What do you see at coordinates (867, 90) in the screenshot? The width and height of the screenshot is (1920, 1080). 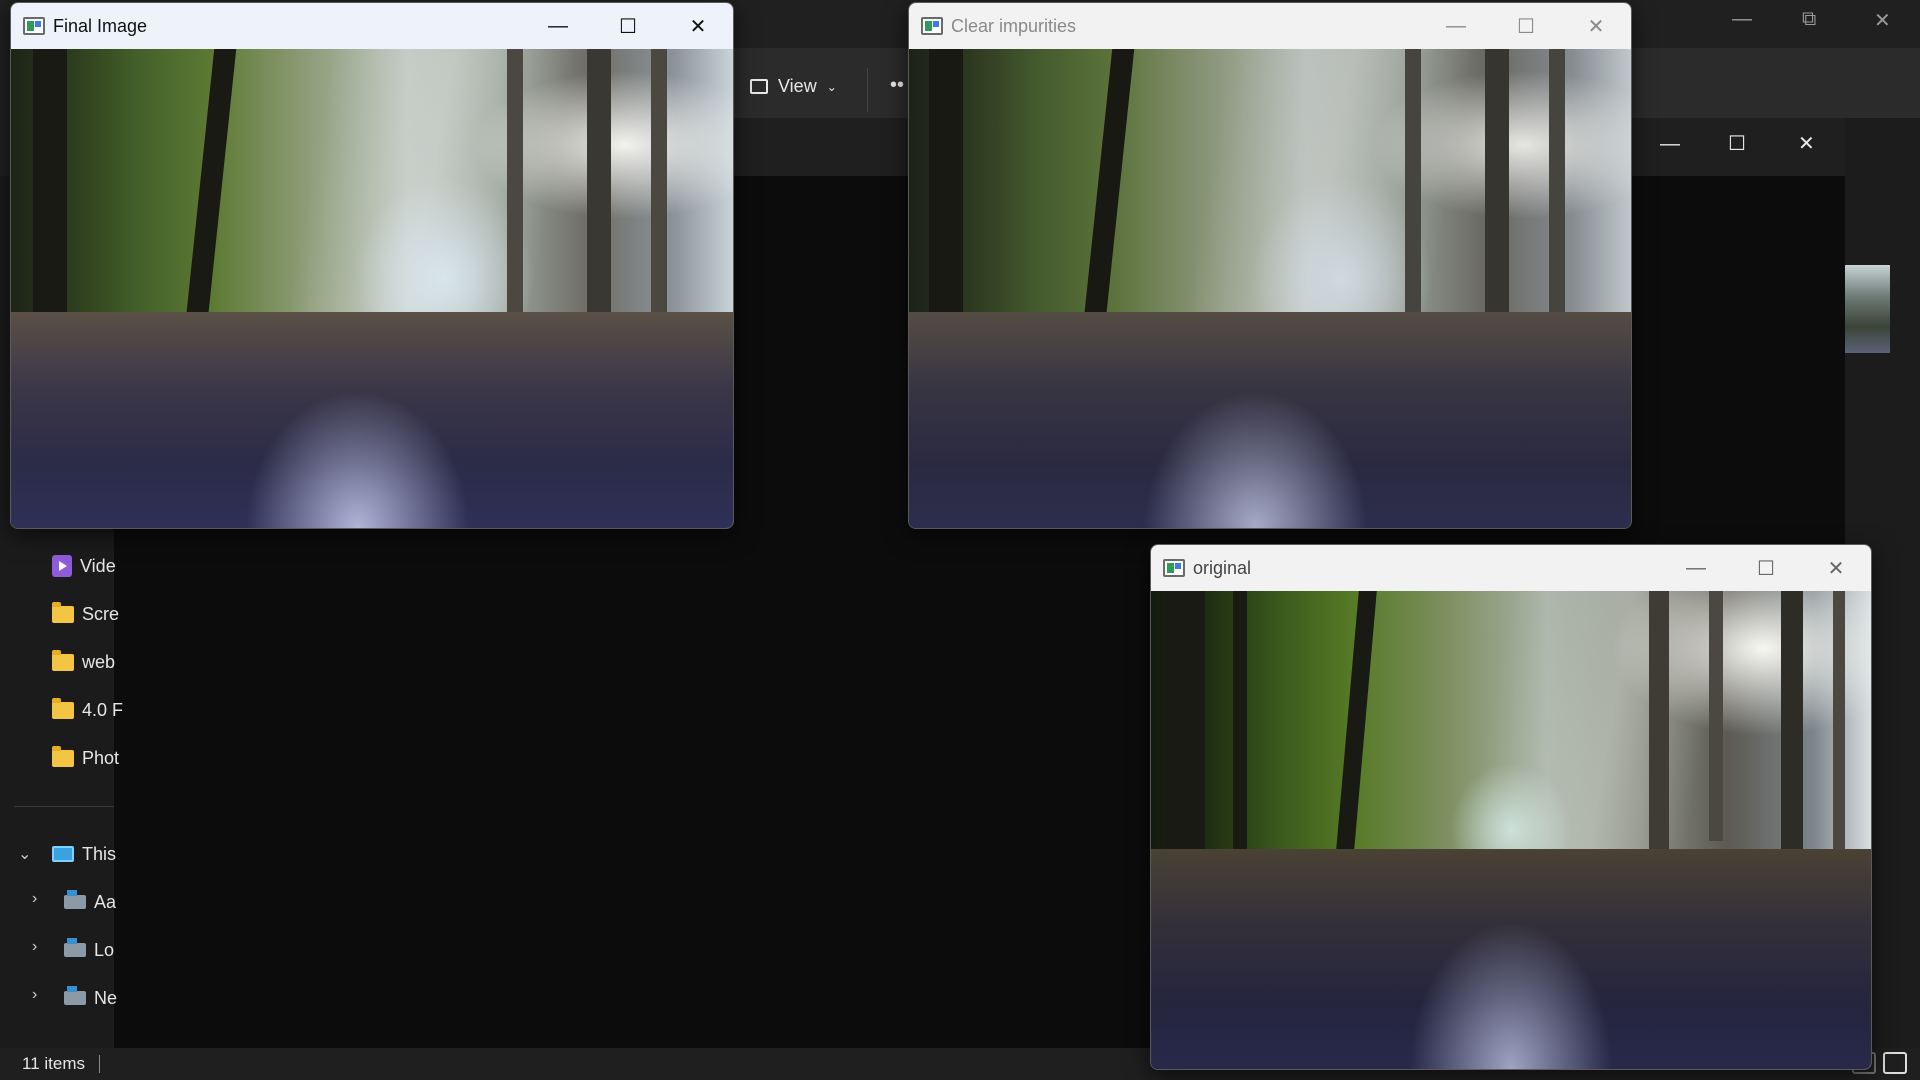 I see `command-separator` at bounding box center [867, 90].